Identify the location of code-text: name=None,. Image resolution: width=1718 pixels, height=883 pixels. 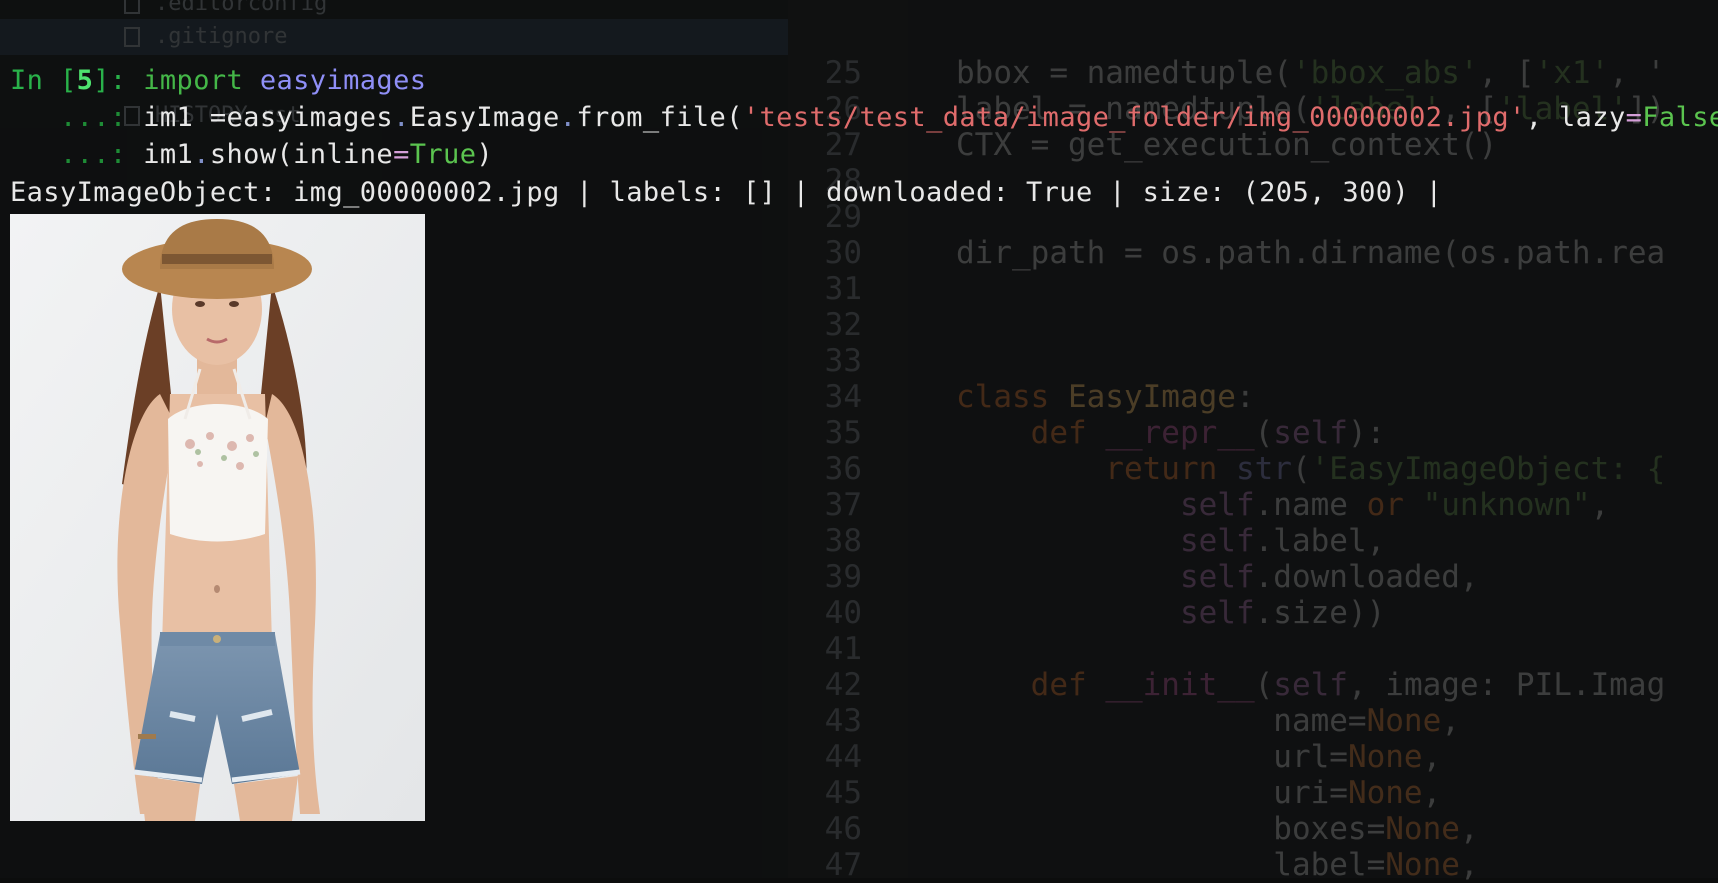
(1208, 721).